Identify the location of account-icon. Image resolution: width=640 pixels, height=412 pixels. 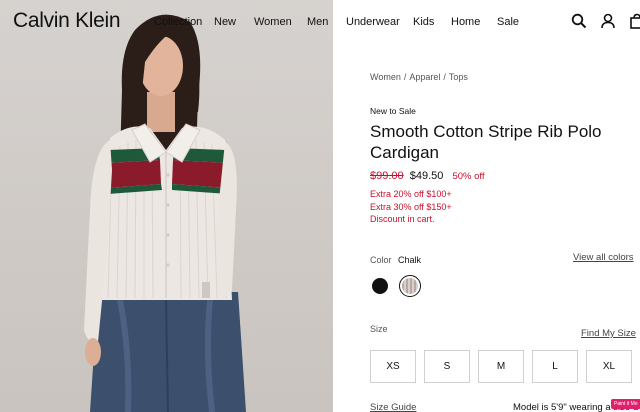
(608, 21).